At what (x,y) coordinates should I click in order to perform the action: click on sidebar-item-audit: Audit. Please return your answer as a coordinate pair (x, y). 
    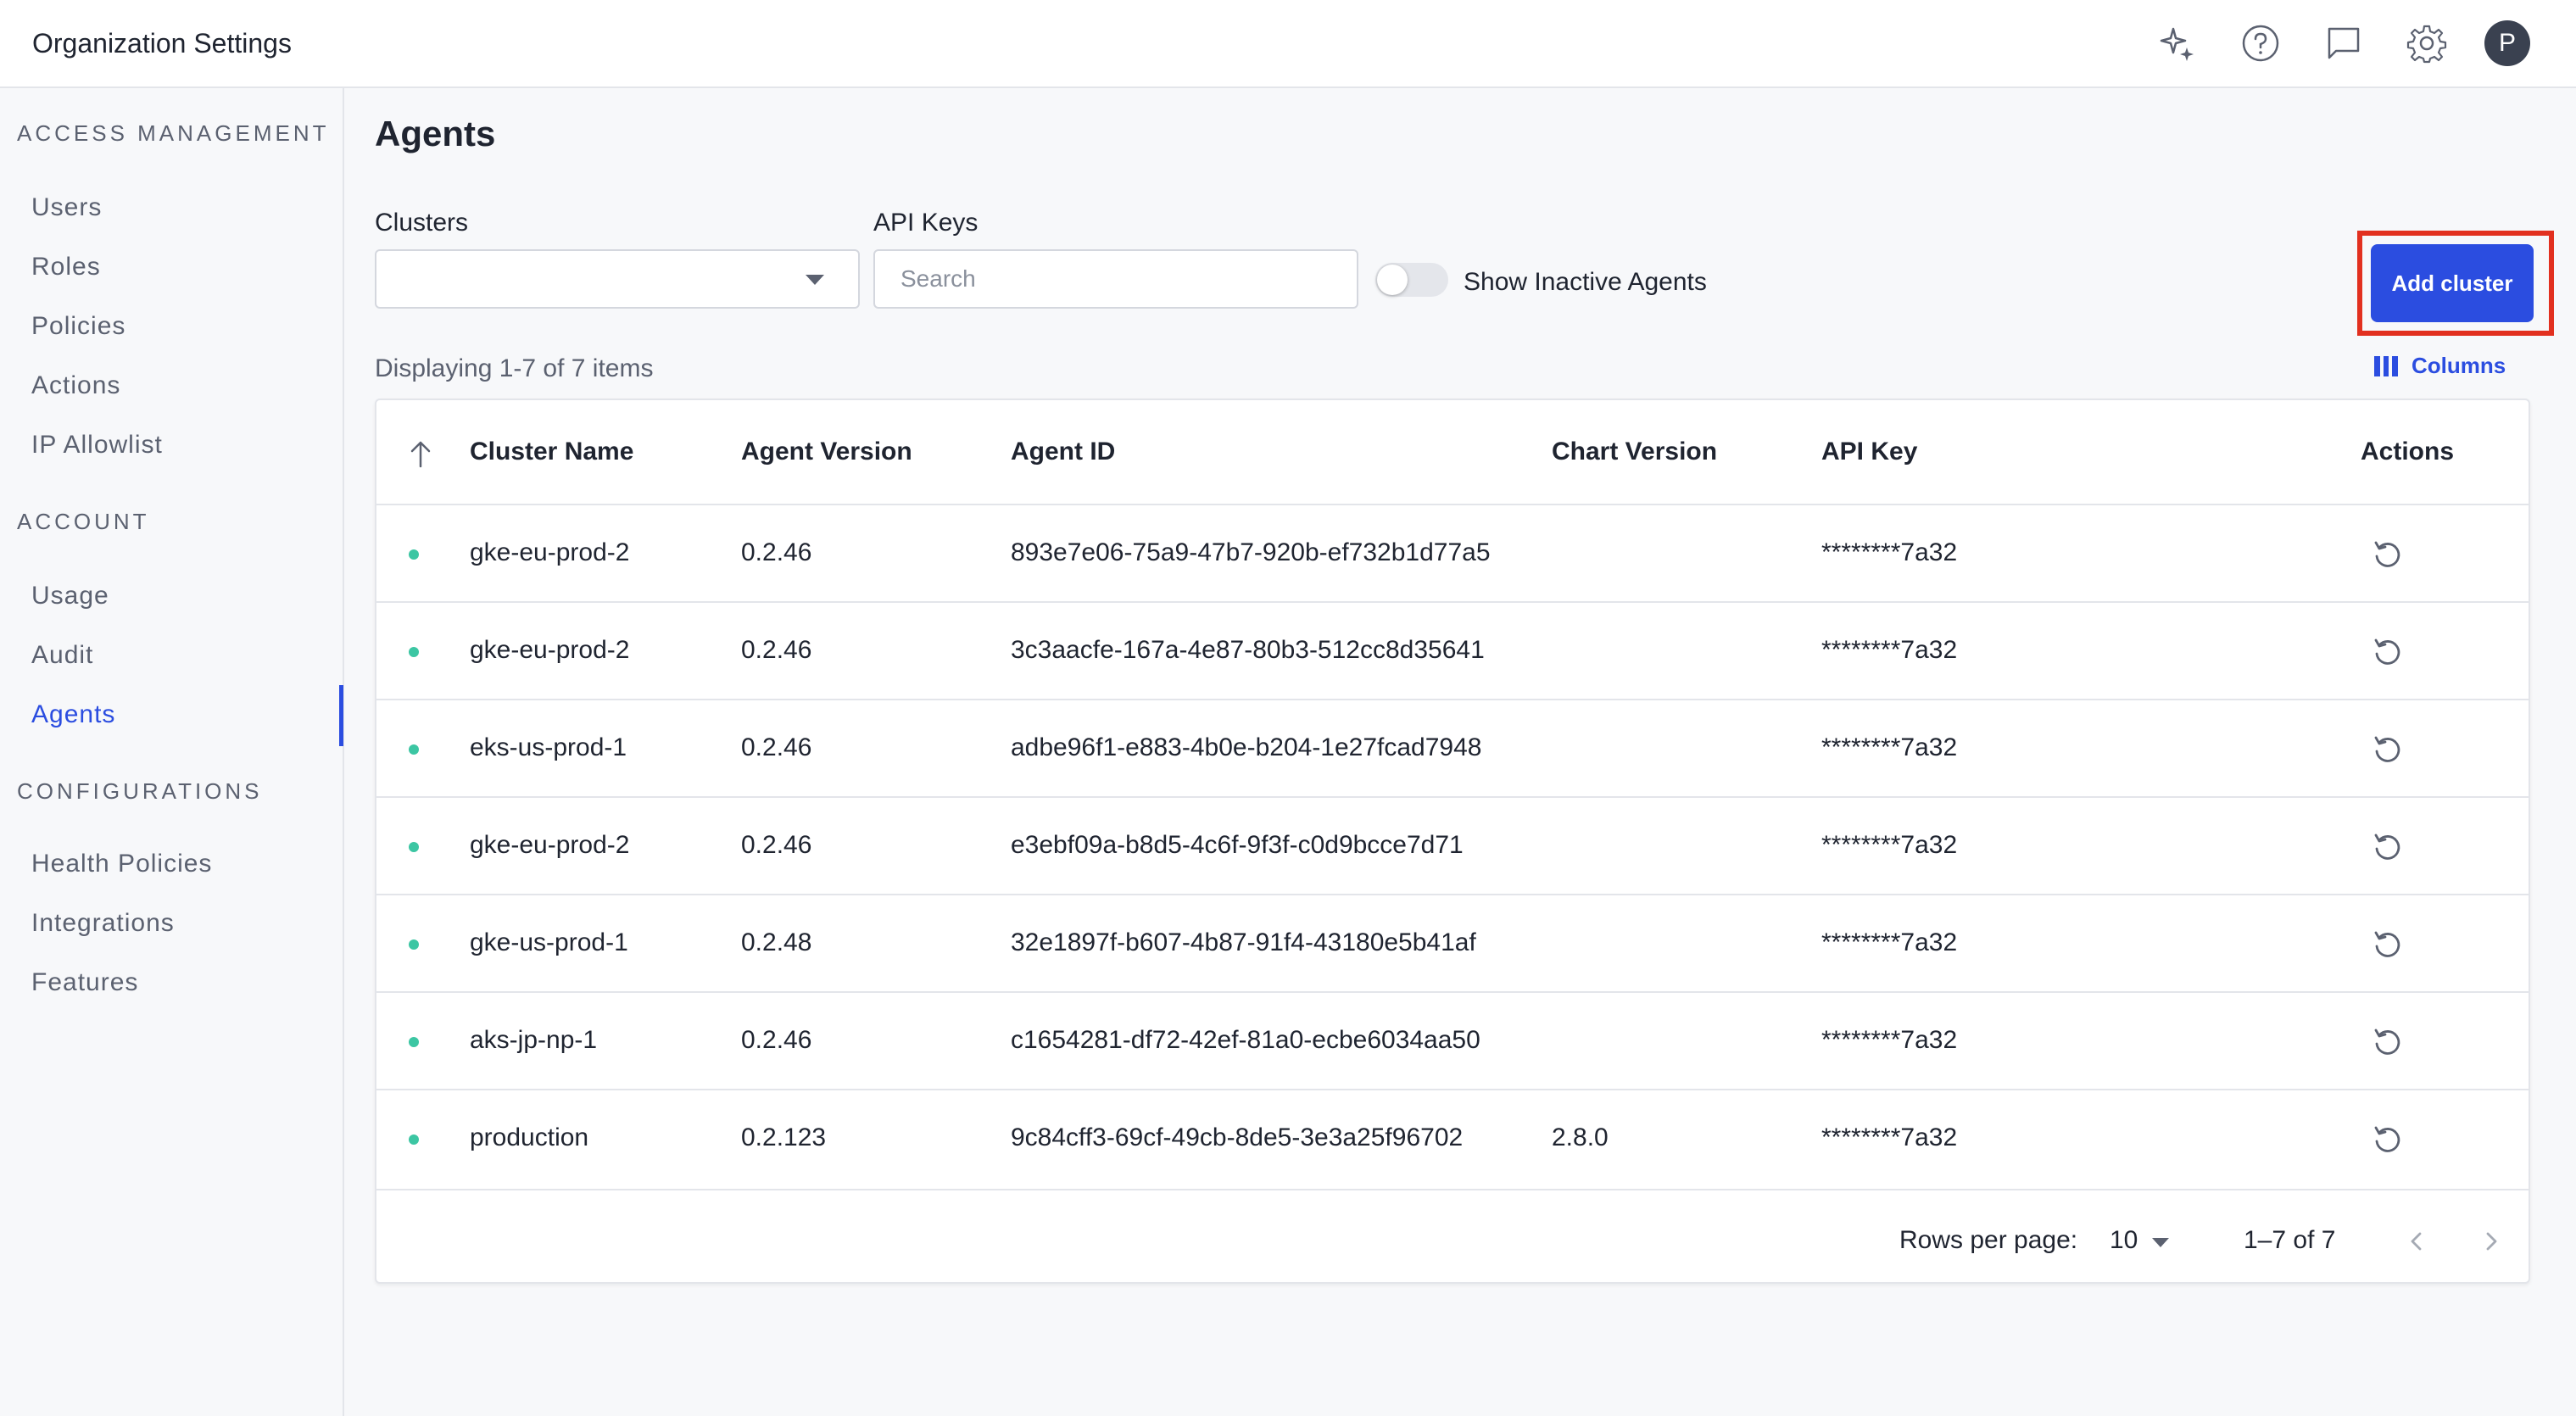
    Looking at the image, I should click on (62, 655).